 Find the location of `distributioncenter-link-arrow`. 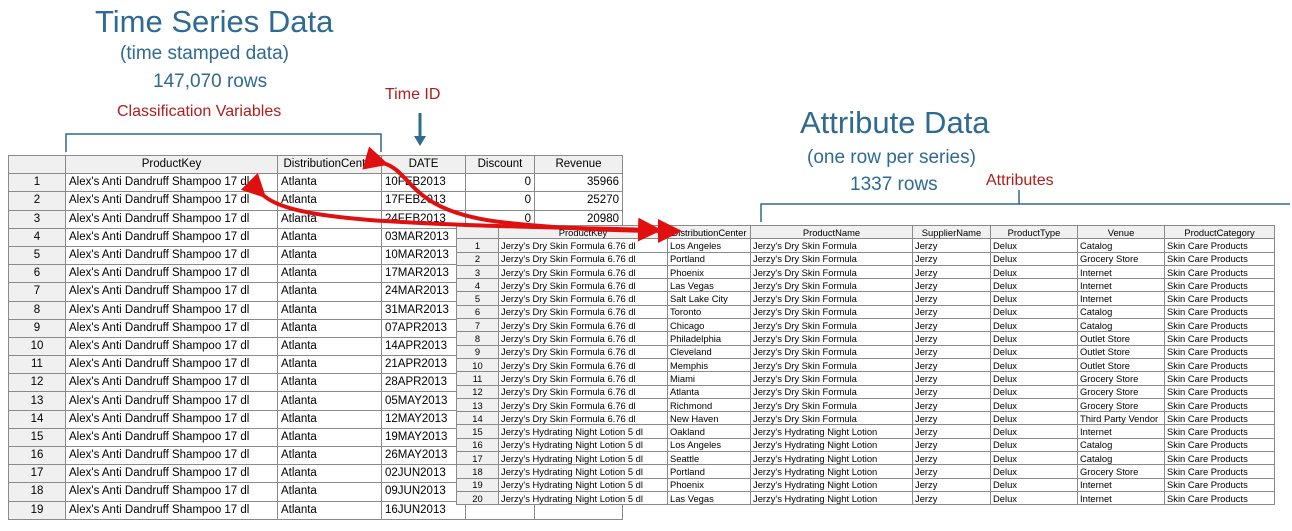

distributioncenter-link-arrow is located at coordinates (522, 194).